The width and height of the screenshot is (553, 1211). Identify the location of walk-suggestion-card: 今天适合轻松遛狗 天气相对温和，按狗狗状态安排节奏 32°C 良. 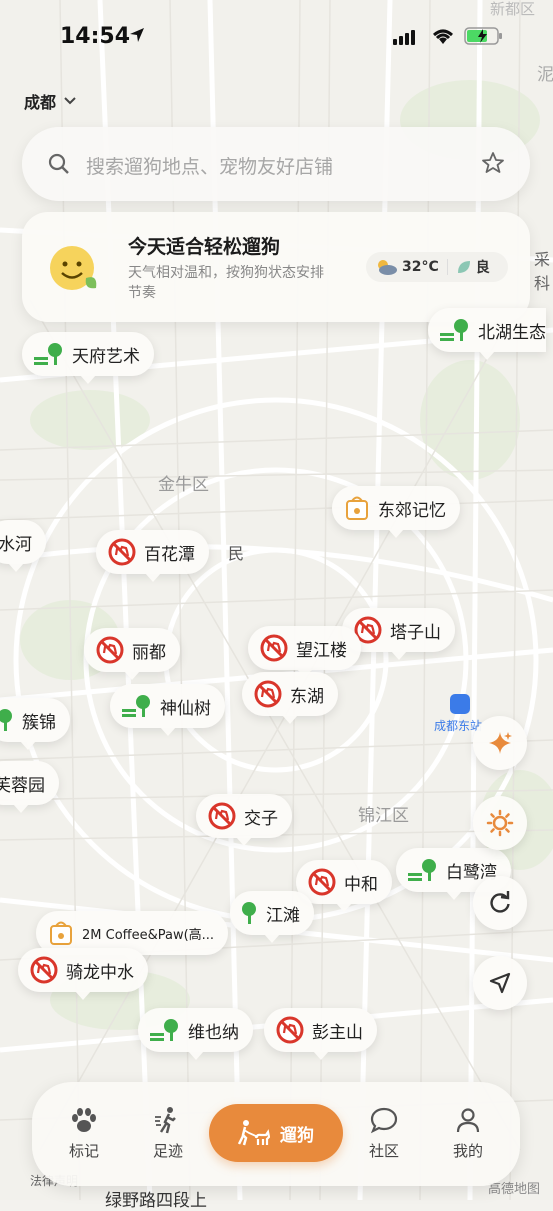
(276, 267).